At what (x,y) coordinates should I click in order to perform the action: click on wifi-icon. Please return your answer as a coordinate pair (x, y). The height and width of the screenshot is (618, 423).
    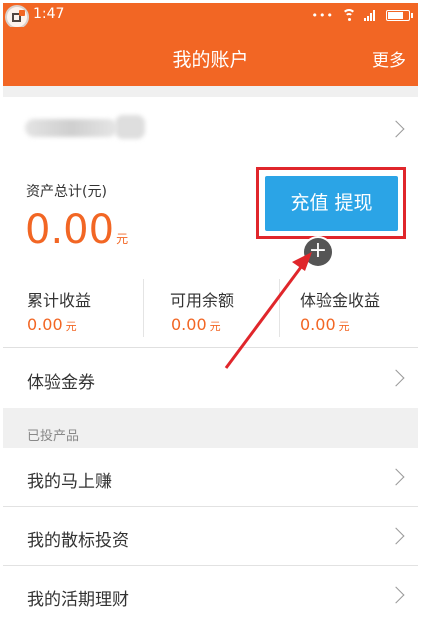
    Looking at the image, I should click on (349, 15).